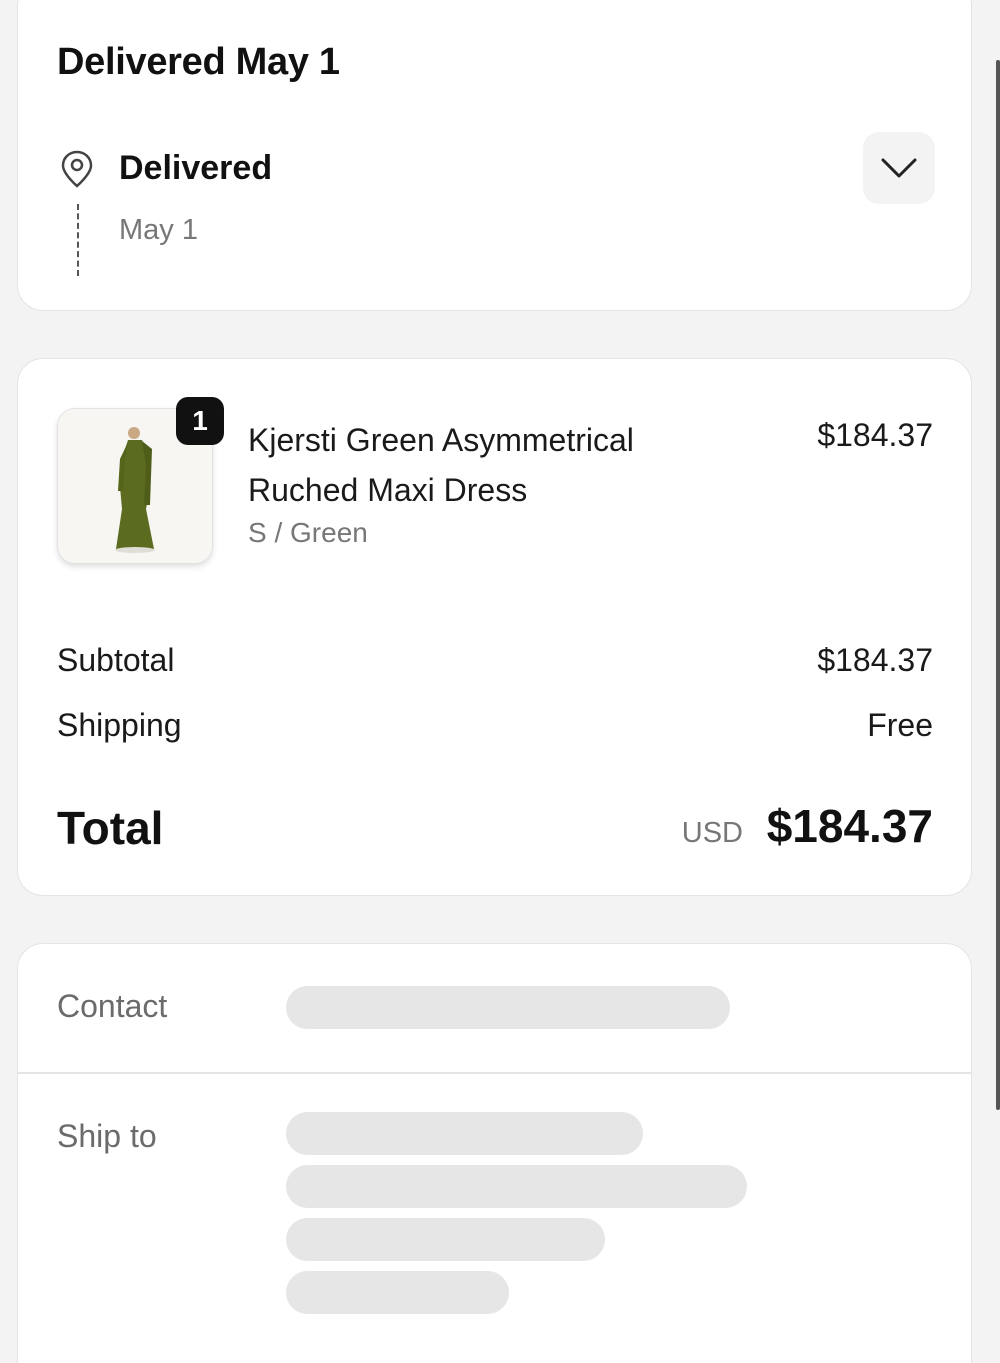  Describe the element at coordinates (712, 833) in the screenshot. I see `currency-code: USD` at that location.